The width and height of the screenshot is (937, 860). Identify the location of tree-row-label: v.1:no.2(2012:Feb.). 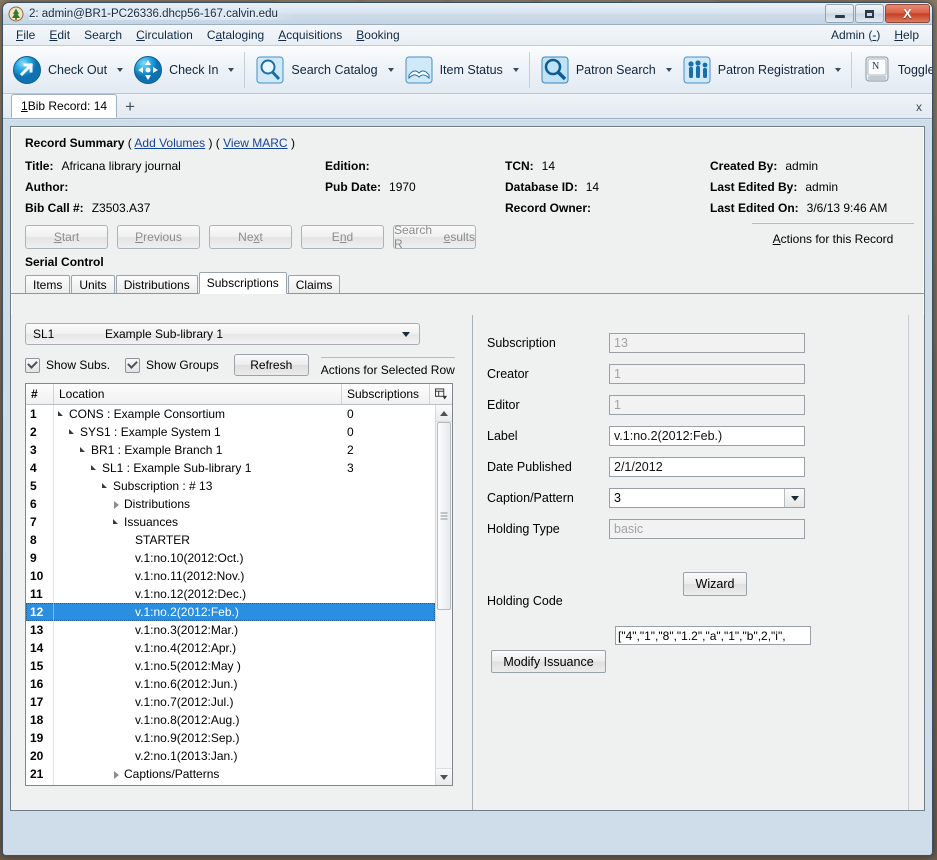
(187, 612).